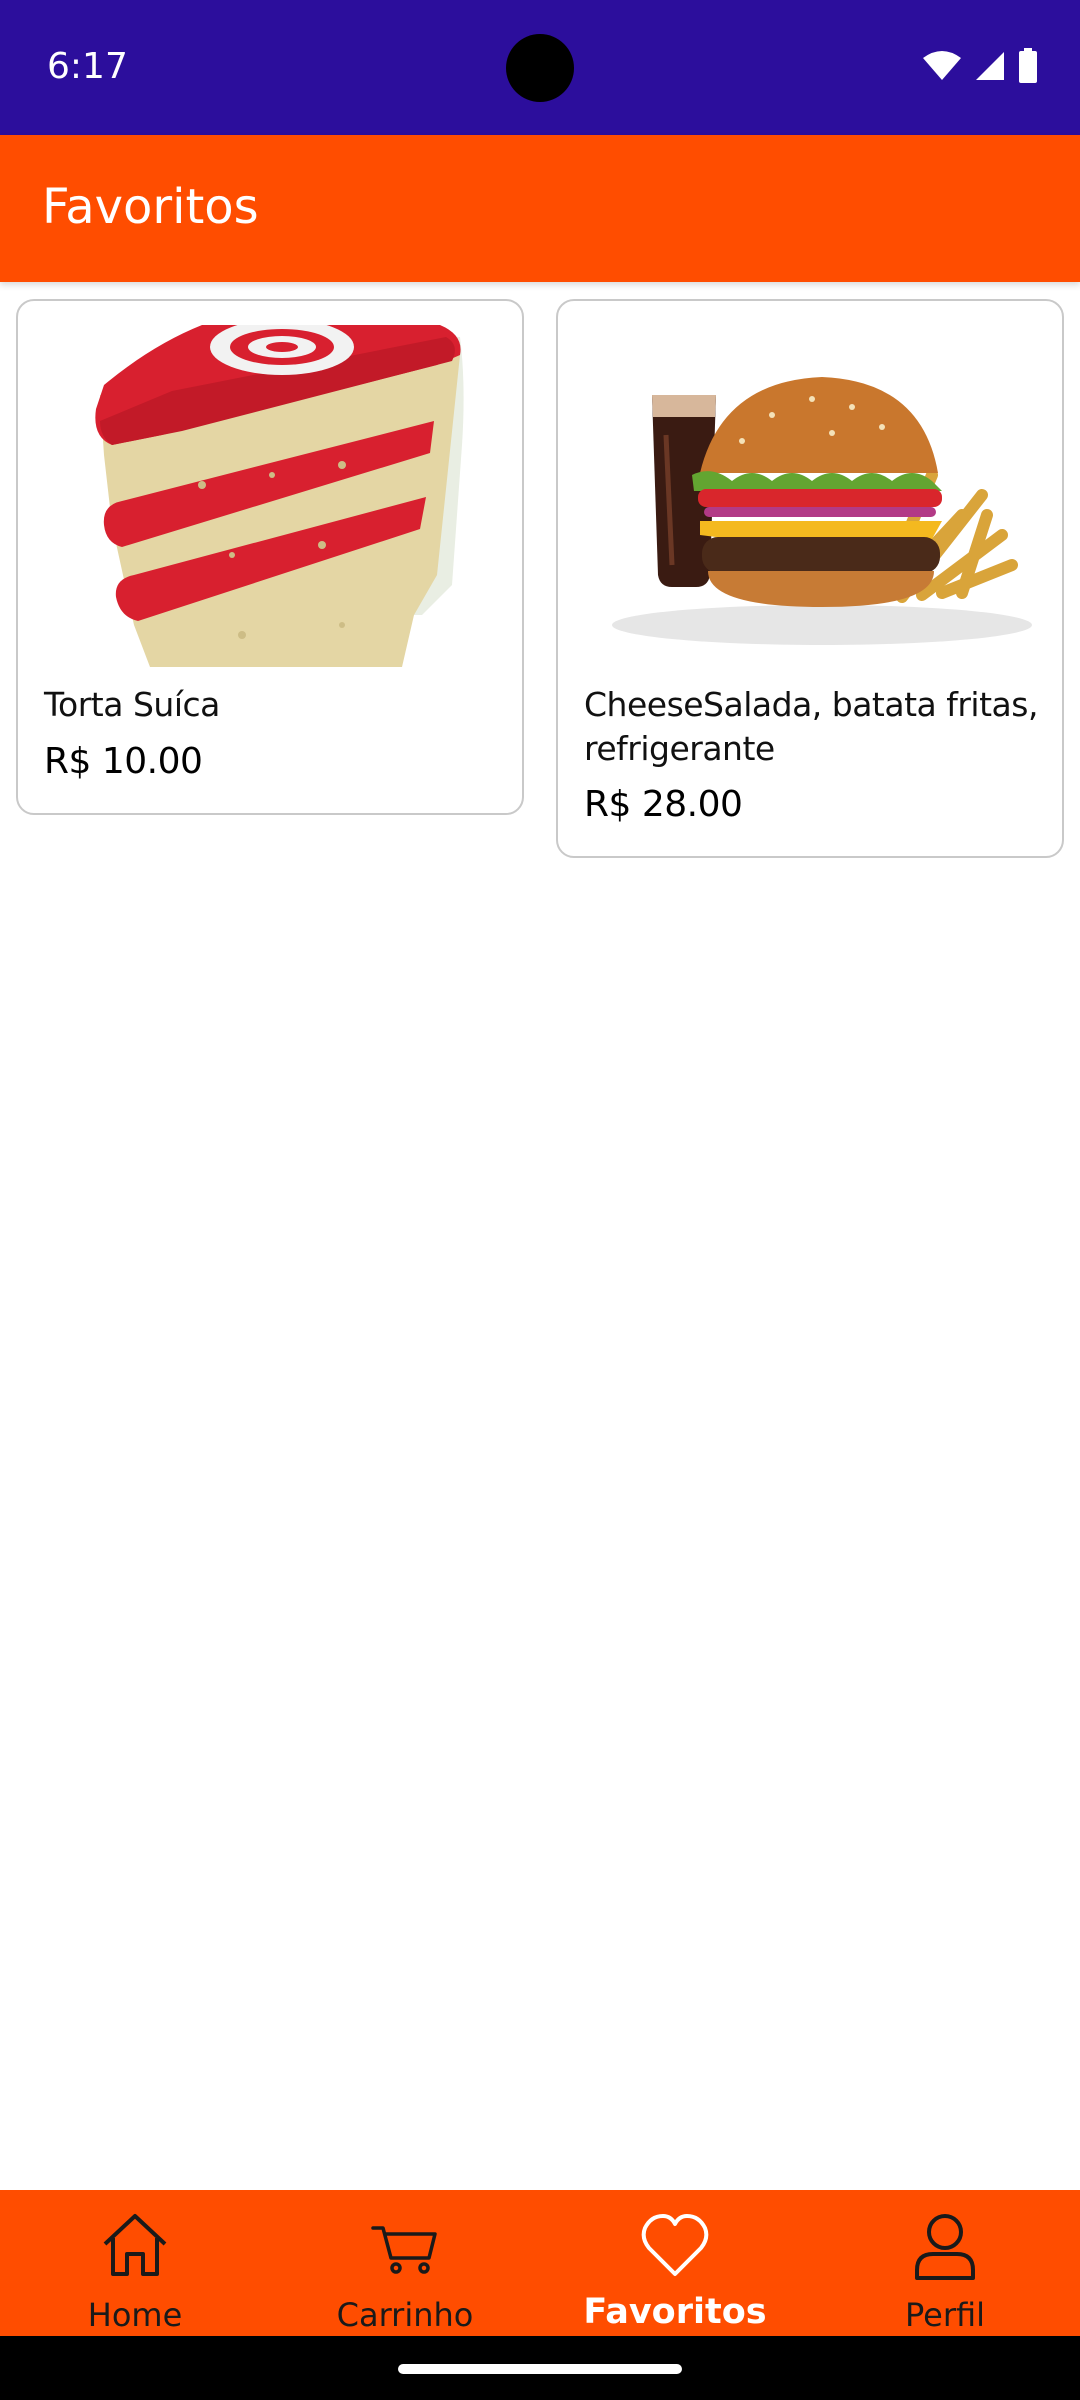 Image resolution: width=1080 pixels, height=2400 pixels. I want to click on cart-icon, so click(404, 2250).